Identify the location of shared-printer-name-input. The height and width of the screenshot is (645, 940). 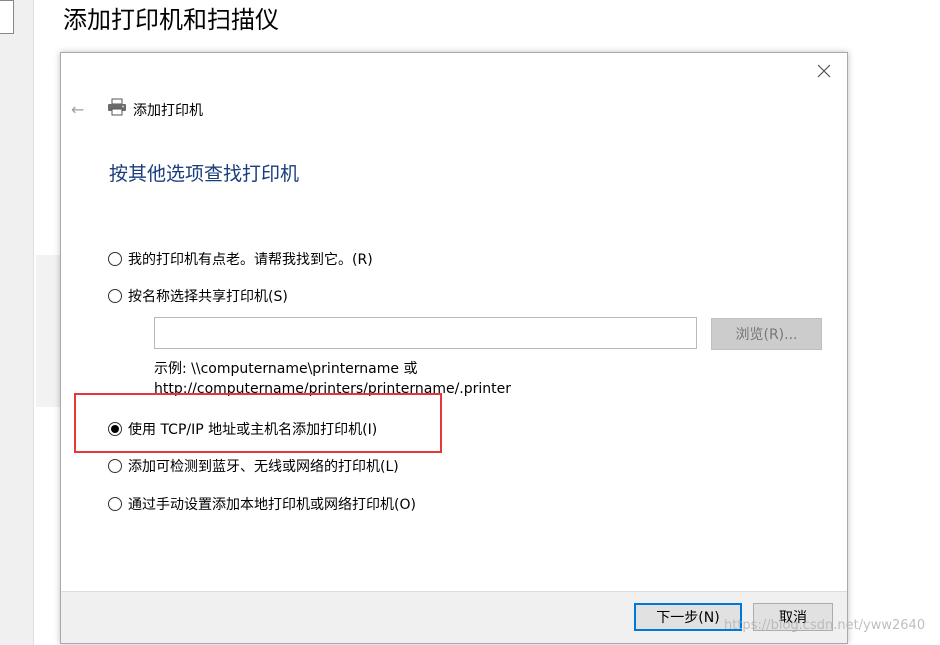
(425, 333).